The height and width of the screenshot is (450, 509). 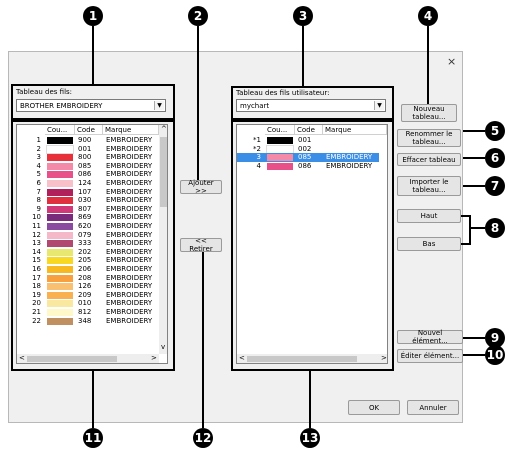 What do you see at coordinates (88, 260) in the screenshot?
I see `table-row: 15 205 EMBROIDERY` at bounding box center [88, 260].